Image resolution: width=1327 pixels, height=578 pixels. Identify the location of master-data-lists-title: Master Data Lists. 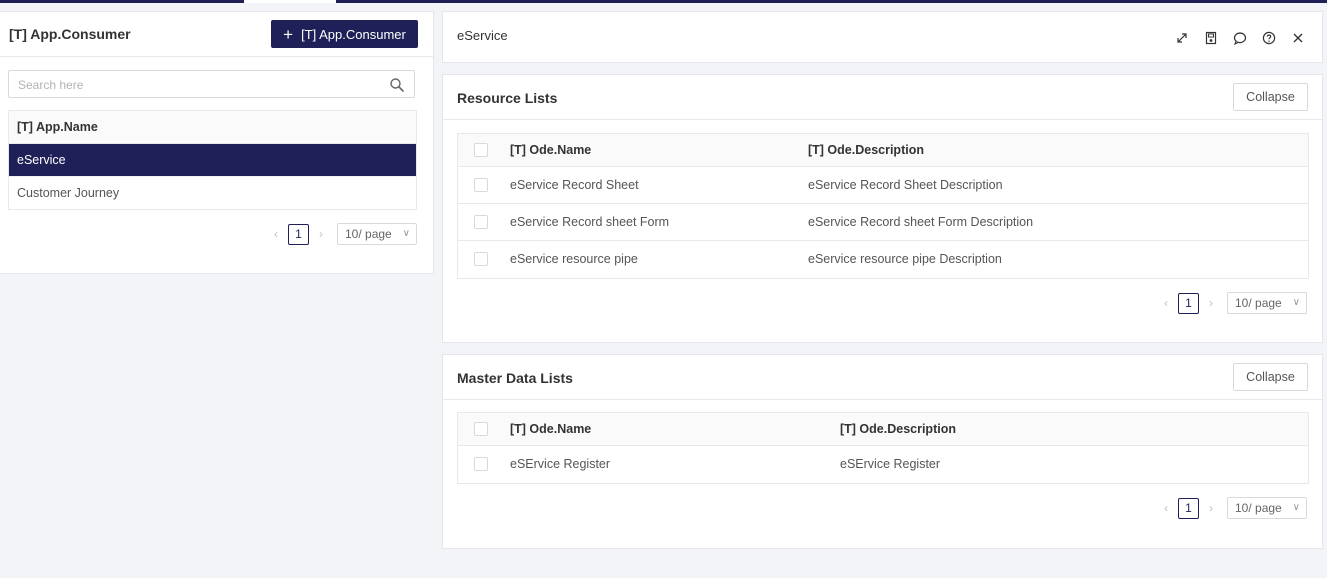
(515, 378).